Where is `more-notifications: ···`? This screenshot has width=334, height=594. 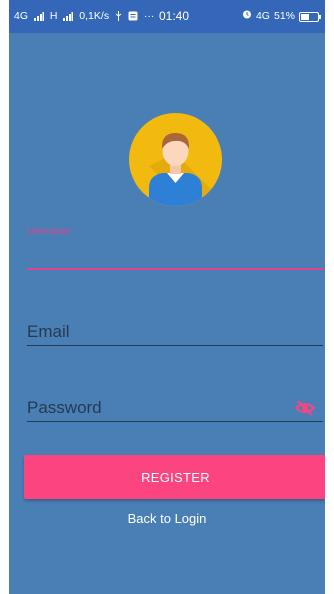 more-notifications: ··· is located at coordinates (149, 16).